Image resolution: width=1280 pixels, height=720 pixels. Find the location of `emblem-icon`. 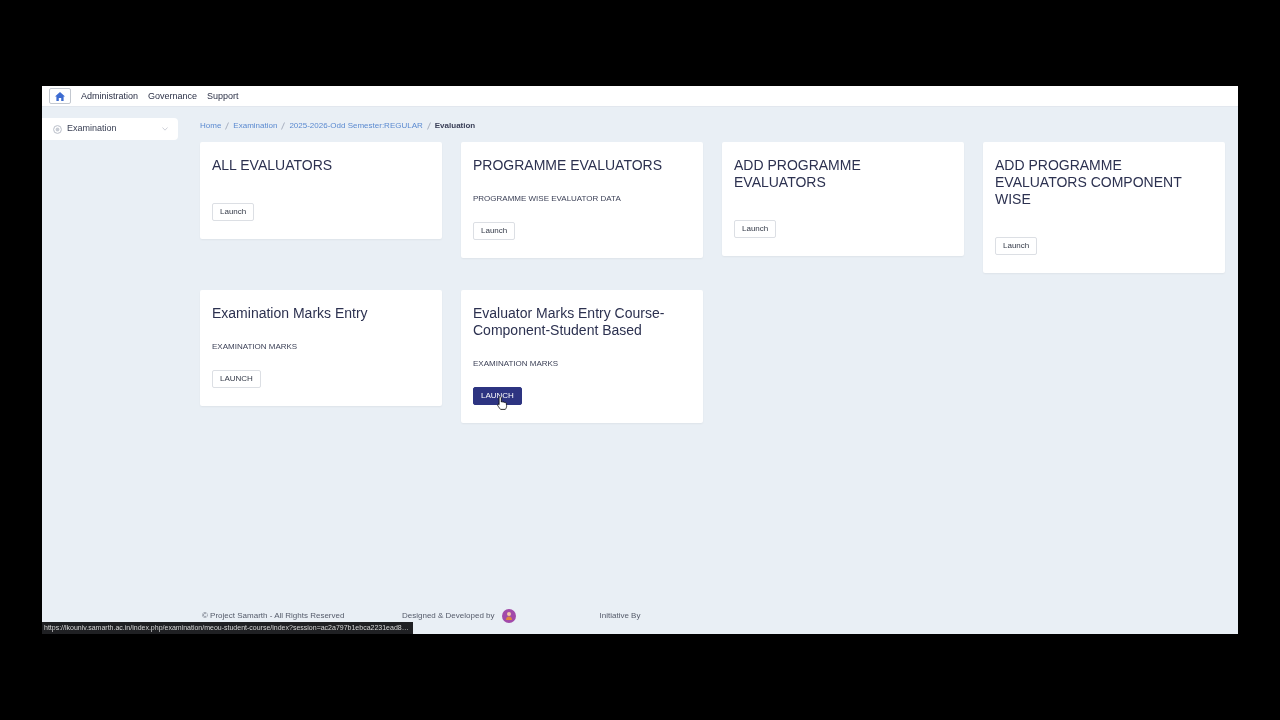

emblem-icon is located at coordinates (508, 616).